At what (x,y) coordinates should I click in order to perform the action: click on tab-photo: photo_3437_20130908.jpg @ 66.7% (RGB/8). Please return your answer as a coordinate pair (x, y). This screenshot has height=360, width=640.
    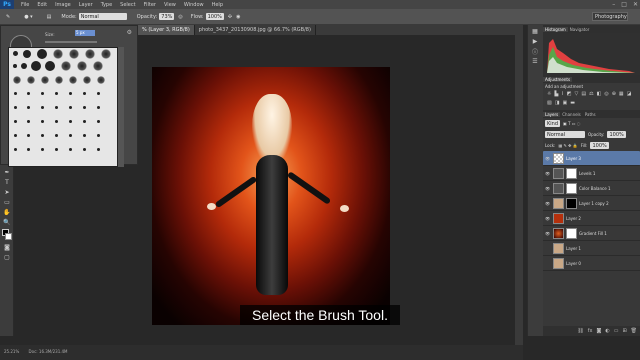
    Looking at the image, I should click on (255, 30).